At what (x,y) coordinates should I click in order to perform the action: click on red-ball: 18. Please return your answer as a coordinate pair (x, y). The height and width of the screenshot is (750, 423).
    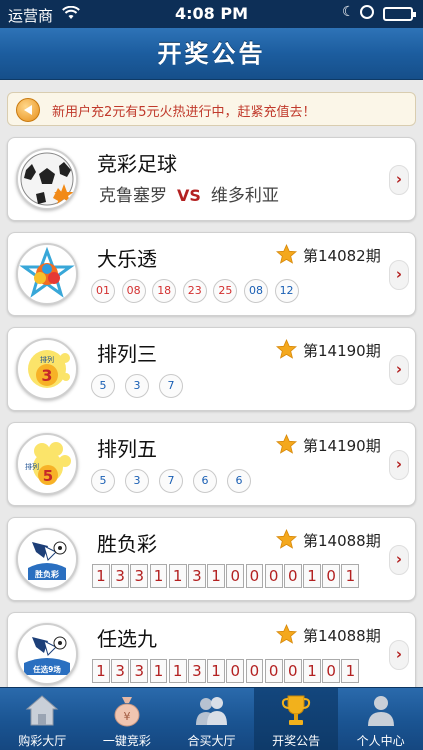
    Looking at the image, I should click on (164, 291).